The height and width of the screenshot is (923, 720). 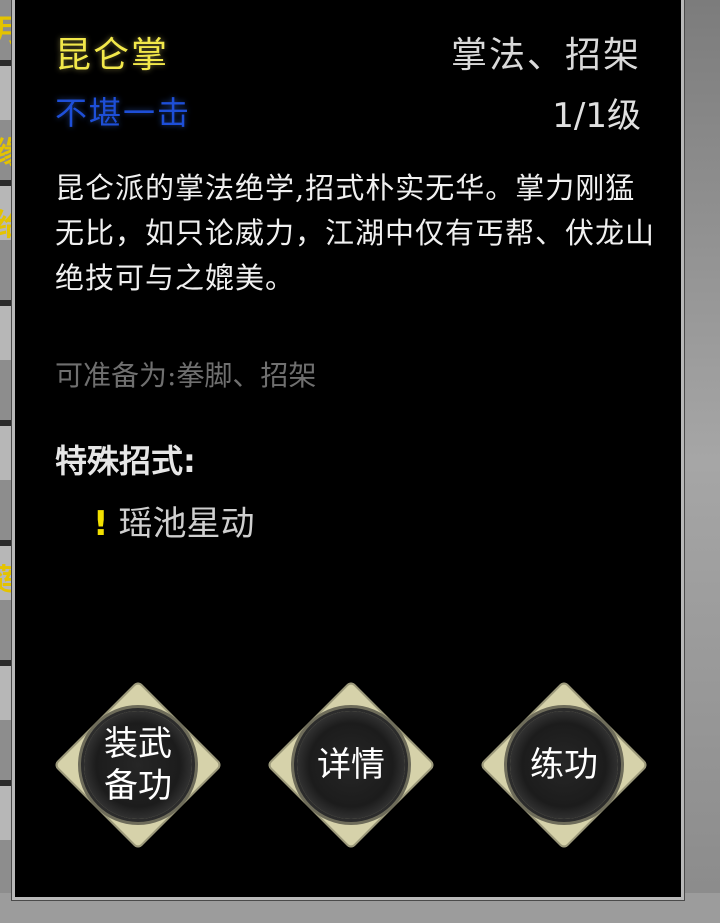 I want to click on special-move-label: 瑶池星动, so click(x=186, y=524).